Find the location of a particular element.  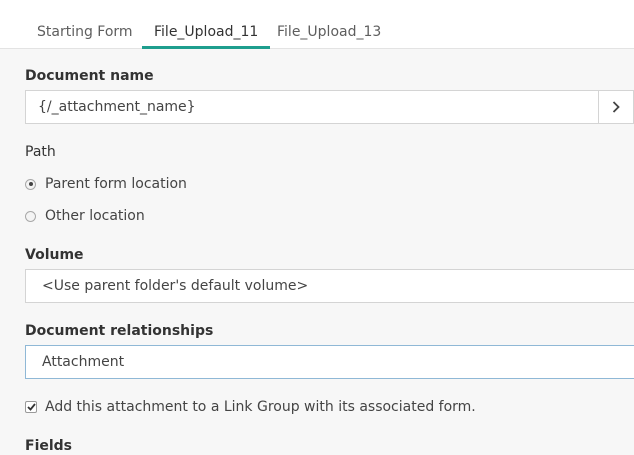

tab-label: File_Upload_11 is located at coordinates (206, 32).